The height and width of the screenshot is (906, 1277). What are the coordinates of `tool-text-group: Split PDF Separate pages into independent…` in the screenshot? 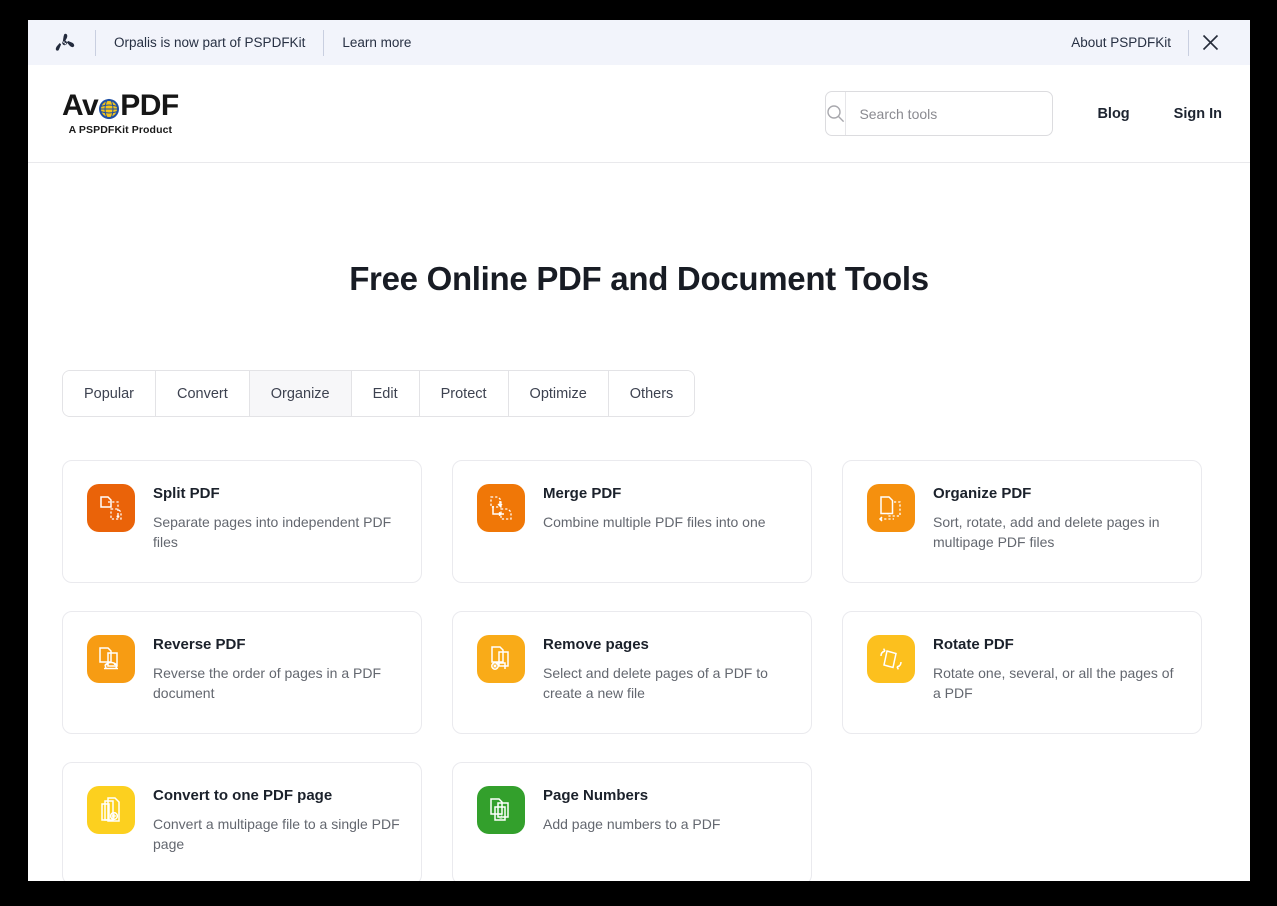 It's located at (277, 518).